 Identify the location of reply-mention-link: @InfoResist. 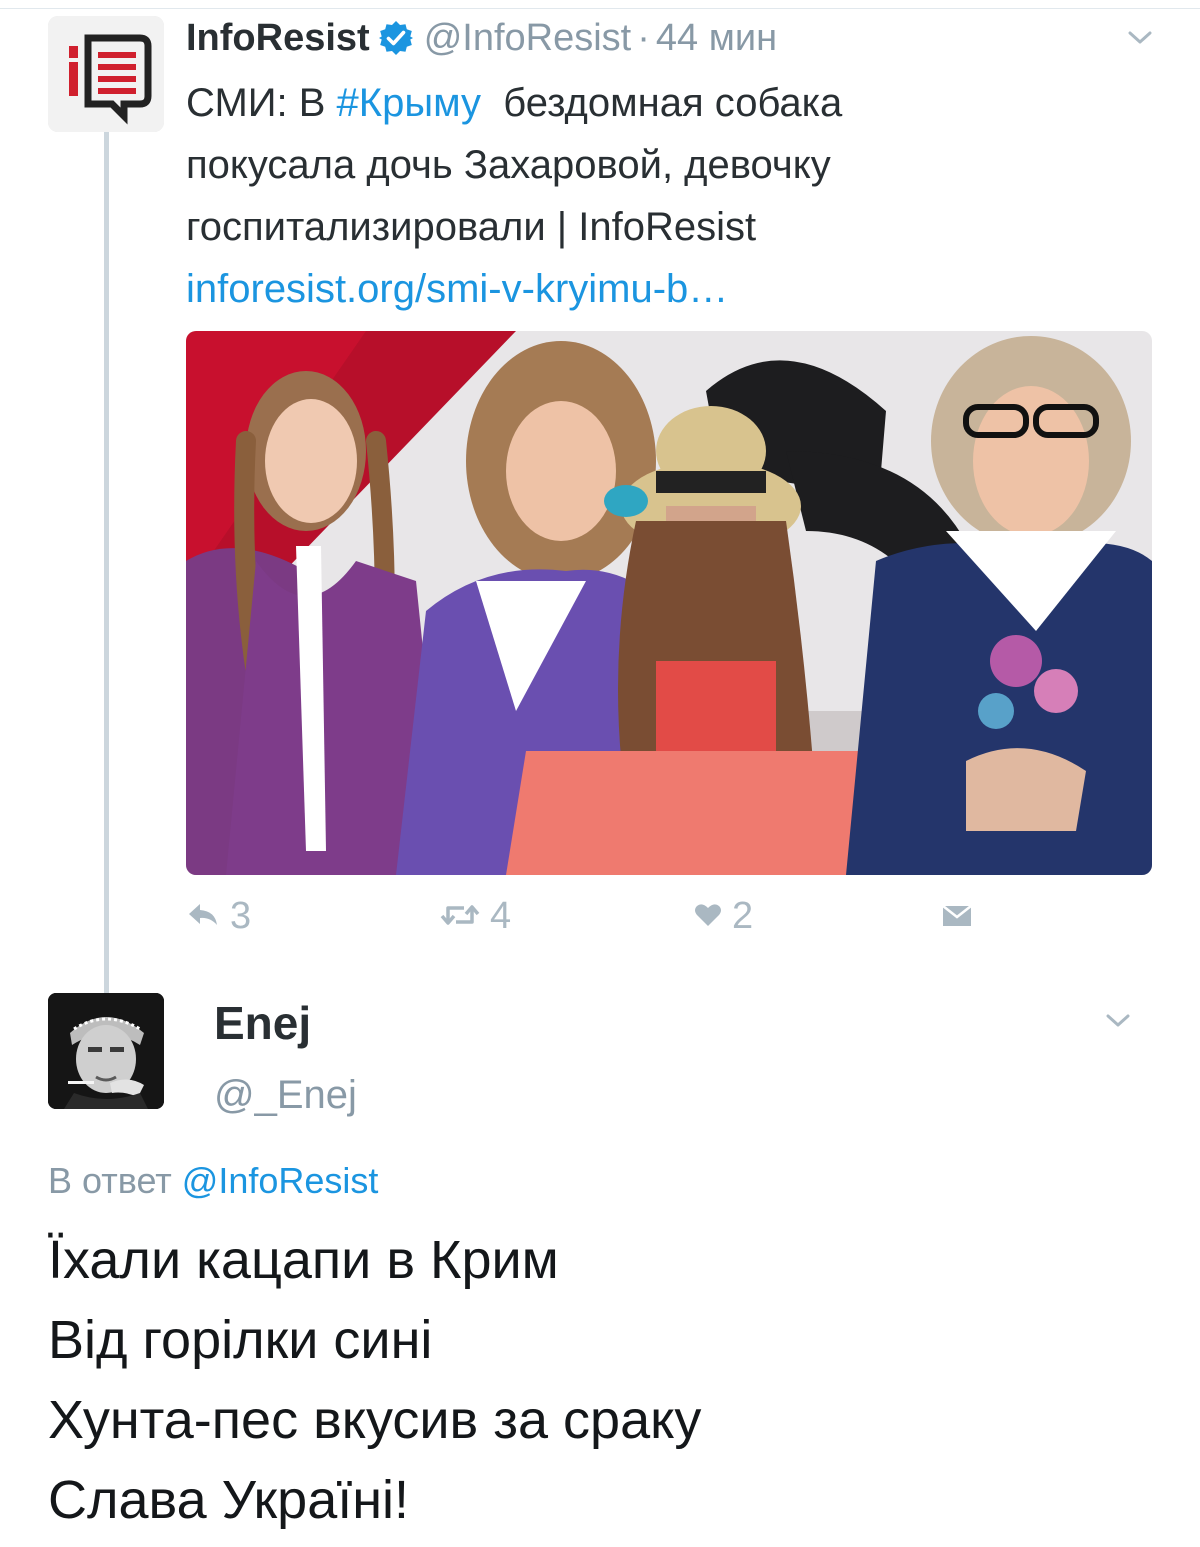
(280, 1180).